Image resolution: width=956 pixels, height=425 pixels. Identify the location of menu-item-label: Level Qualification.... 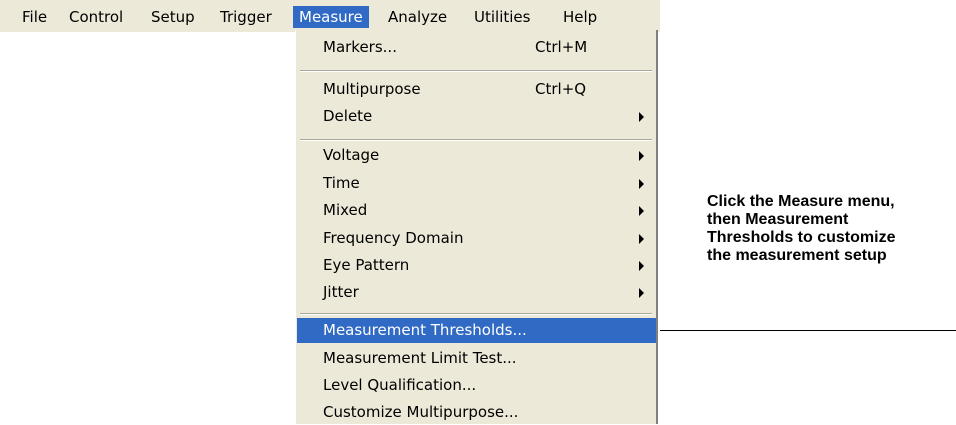
(400, 385).